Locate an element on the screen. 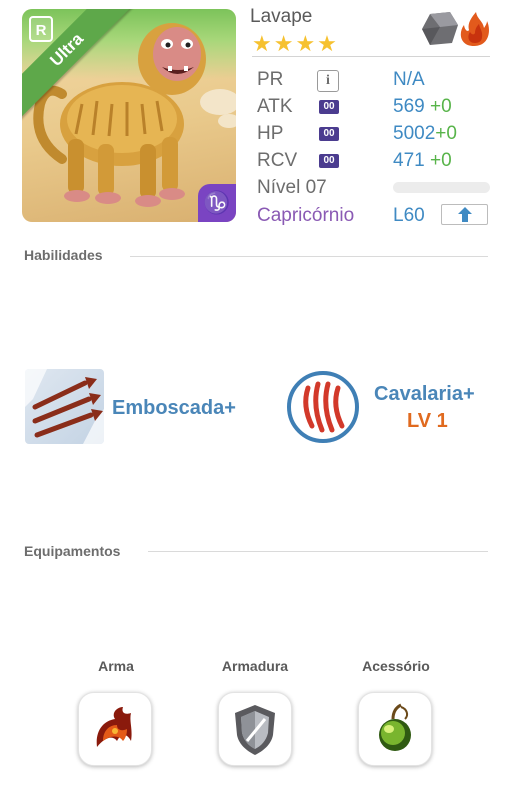 Image resolution: width=512 pixels, height=800 pixels. atk-stat: 569 +0 is located at coordinates (422, 107).